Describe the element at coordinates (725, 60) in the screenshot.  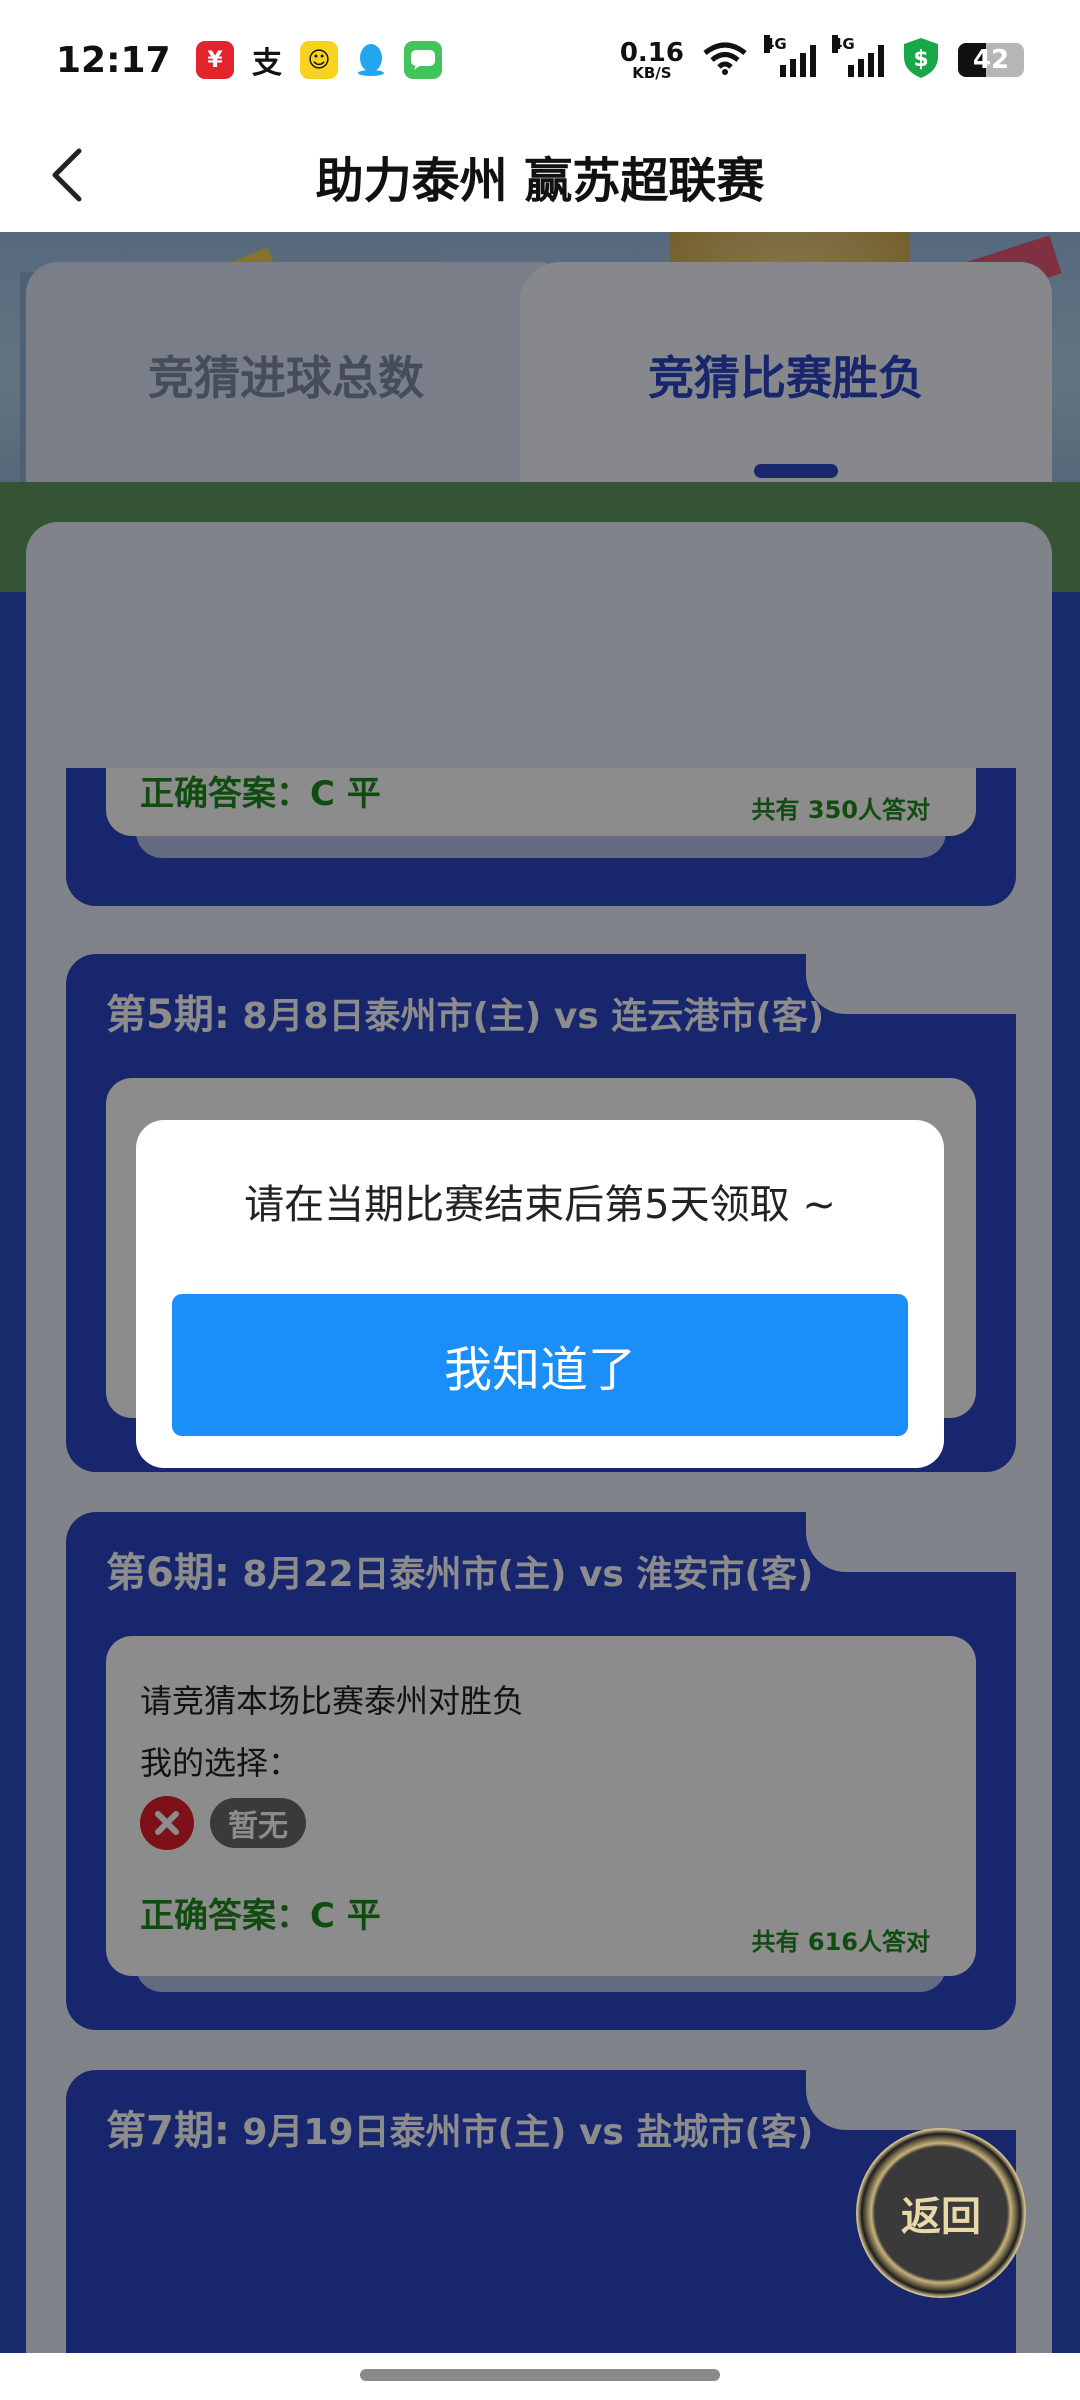
I see `wifi-icon` at that location.